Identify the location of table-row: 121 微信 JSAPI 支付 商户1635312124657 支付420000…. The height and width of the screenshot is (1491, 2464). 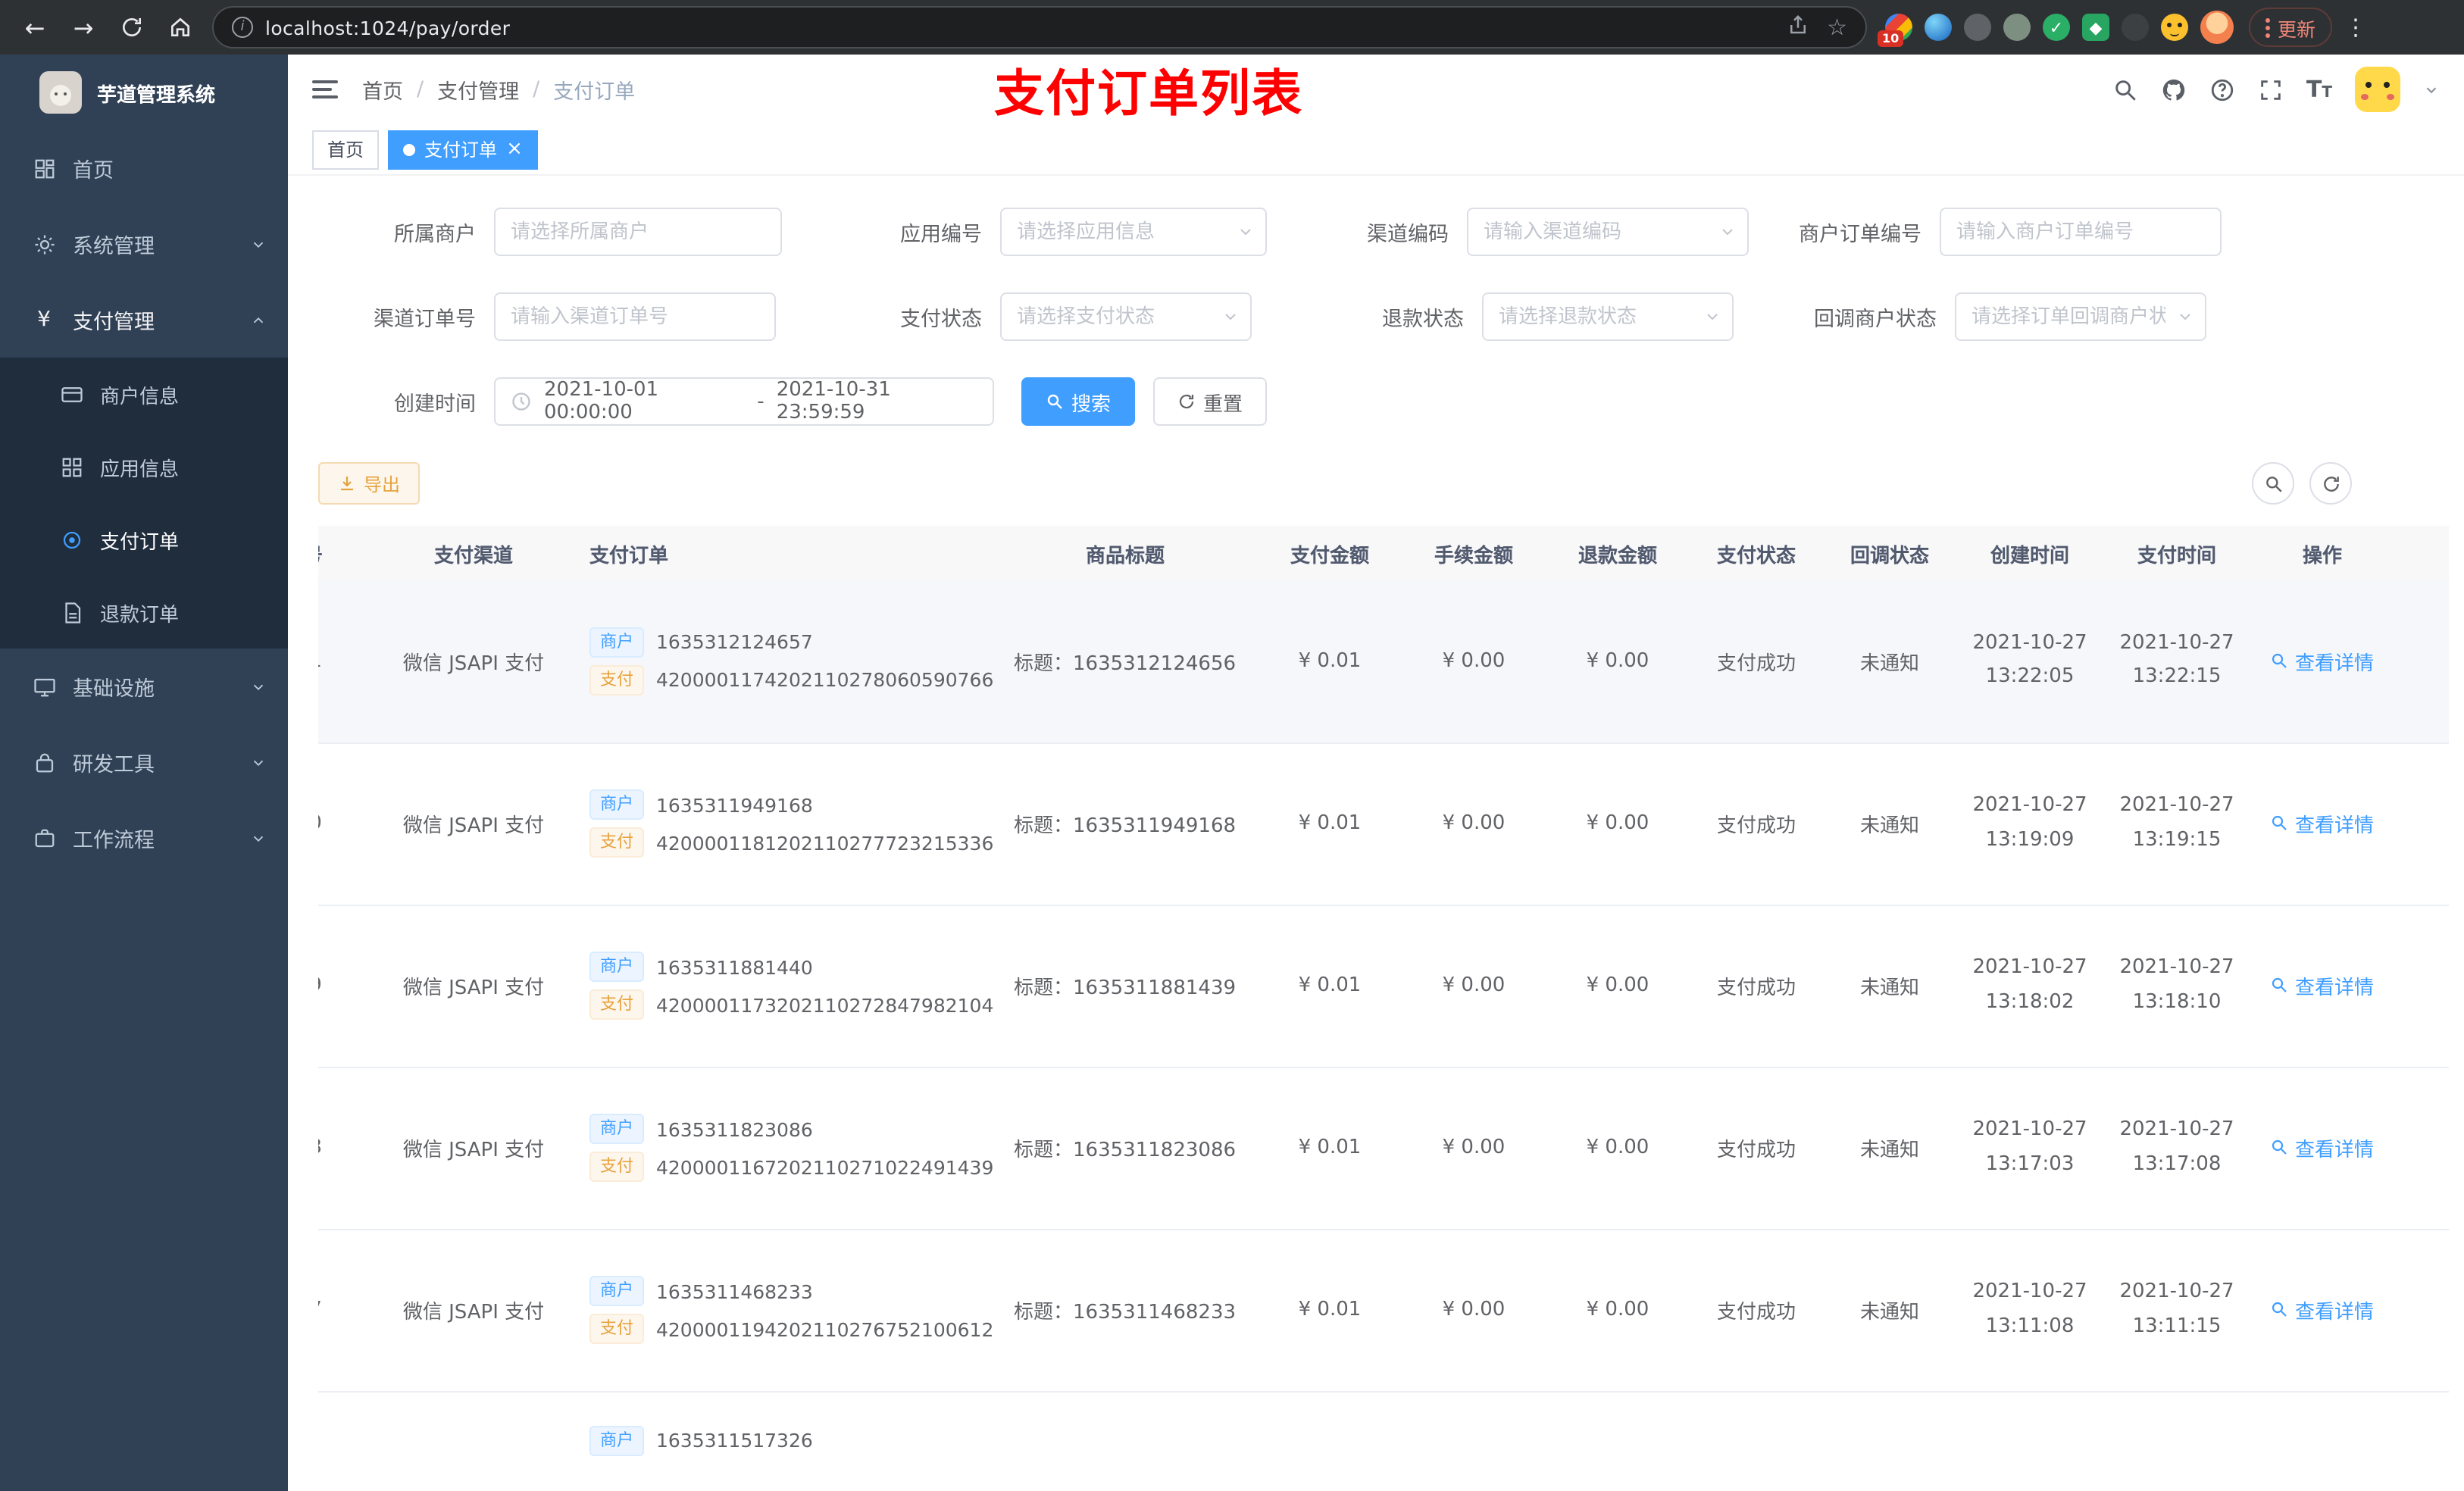
(1383, 661).